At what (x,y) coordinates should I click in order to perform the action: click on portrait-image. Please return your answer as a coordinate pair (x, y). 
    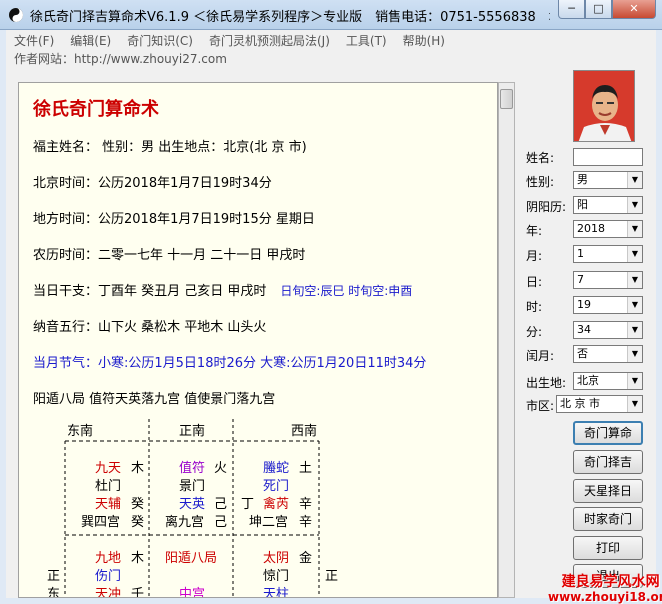
    Looking at the image, I should click on (604, 106).